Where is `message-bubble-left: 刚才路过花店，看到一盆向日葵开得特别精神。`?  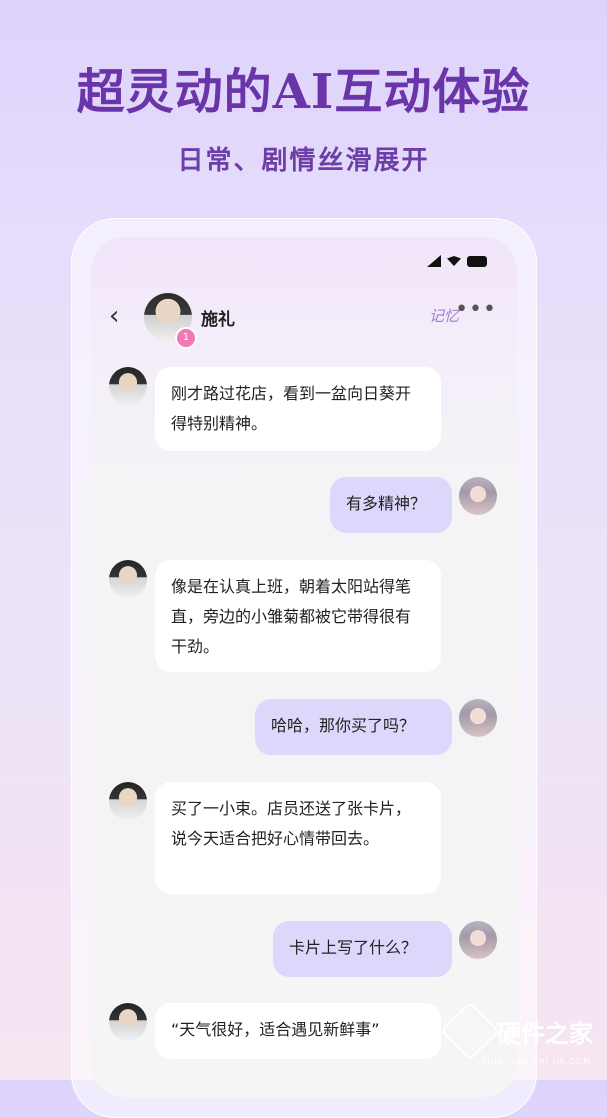 message-bubble-left: 刚才路过花店，看到一盆向日葵开得特别精神。 is located at coordinates (298, 409).